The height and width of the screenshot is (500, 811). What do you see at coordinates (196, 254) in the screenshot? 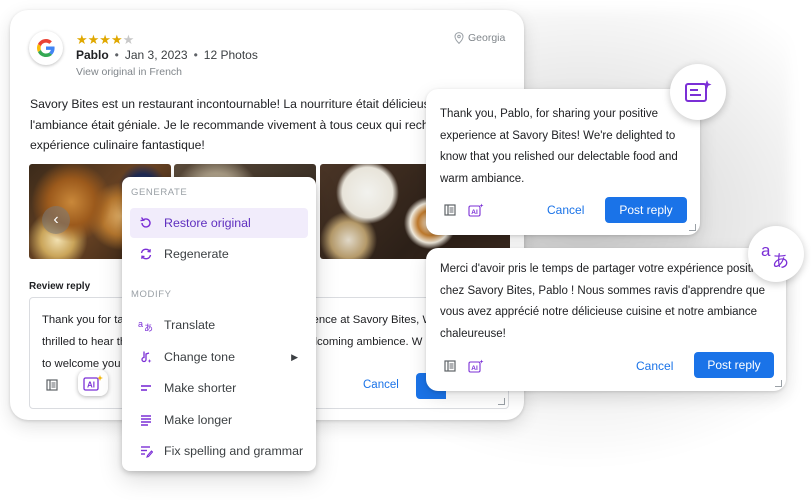
I see `menu-item-label: Regenerate` at bounding box center [196, 254].